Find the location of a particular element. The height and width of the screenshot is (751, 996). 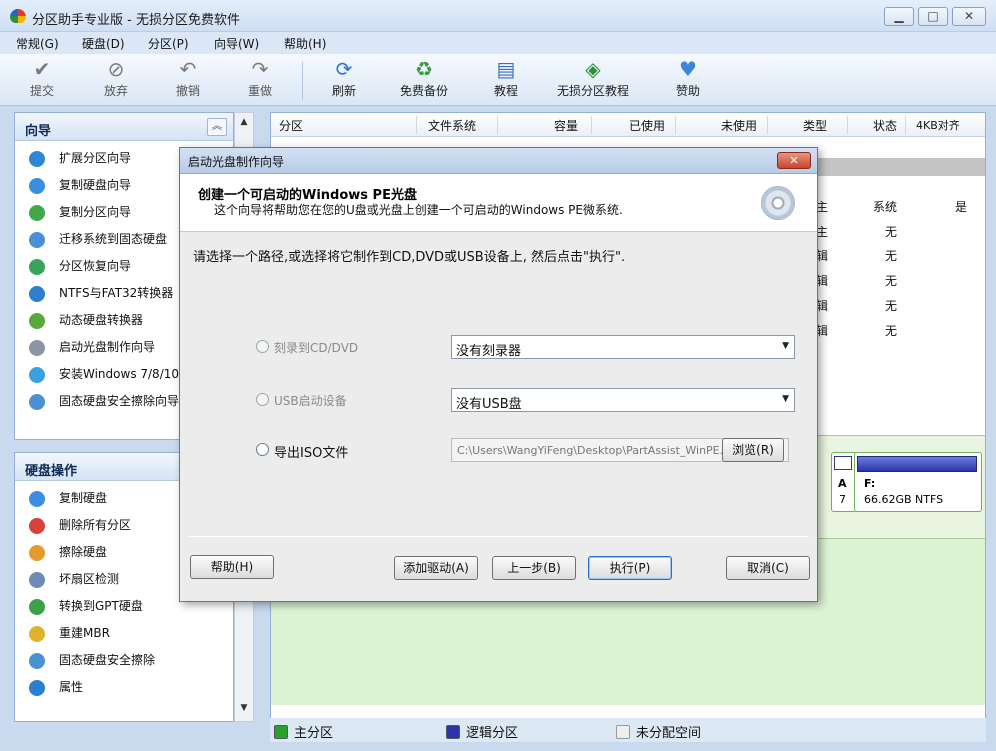

disk-item-ssd-erase: 固态硬盘安全擦除 is located at coordinates (124, 660).